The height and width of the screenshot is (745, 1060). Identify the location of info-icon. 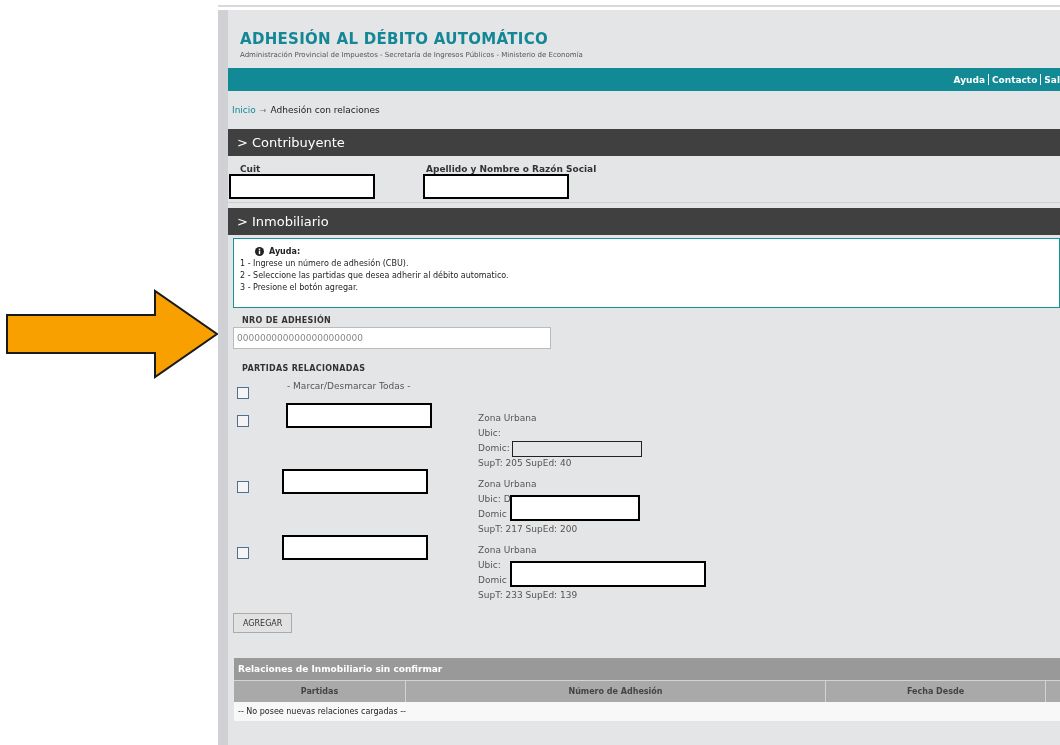
(259, 251).